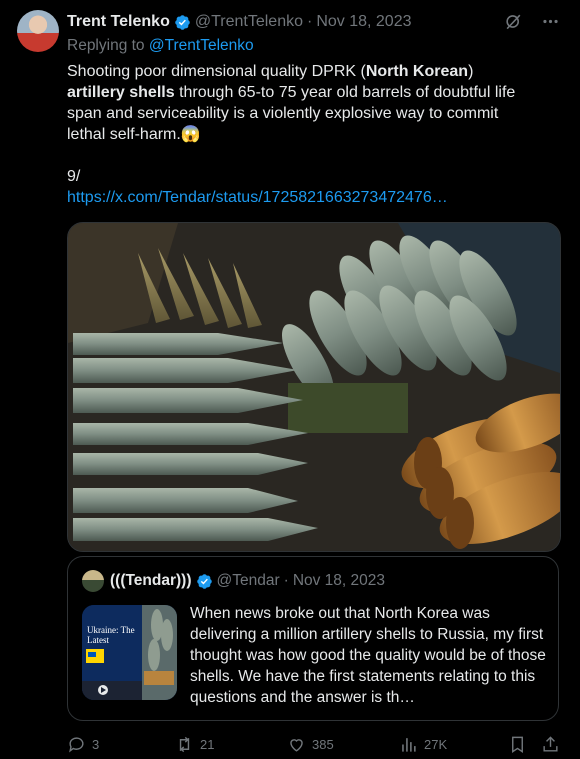 This screenshot has height=759, width=580. I want to click on replying-to: Replying to @TrentTelenko, so click(160, 46).